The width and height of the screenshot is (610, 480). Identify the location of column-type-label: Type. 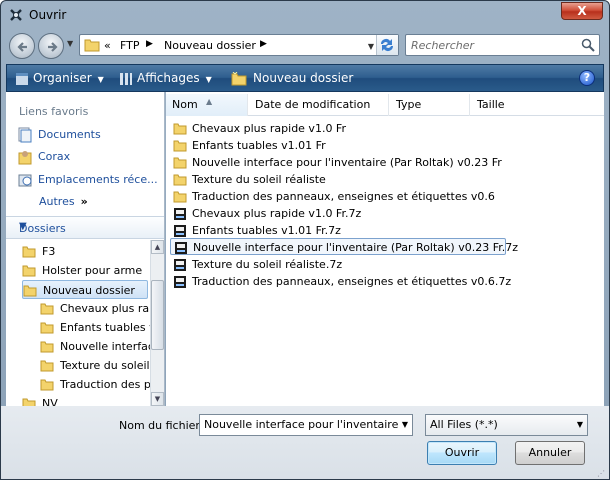
(409, 104).